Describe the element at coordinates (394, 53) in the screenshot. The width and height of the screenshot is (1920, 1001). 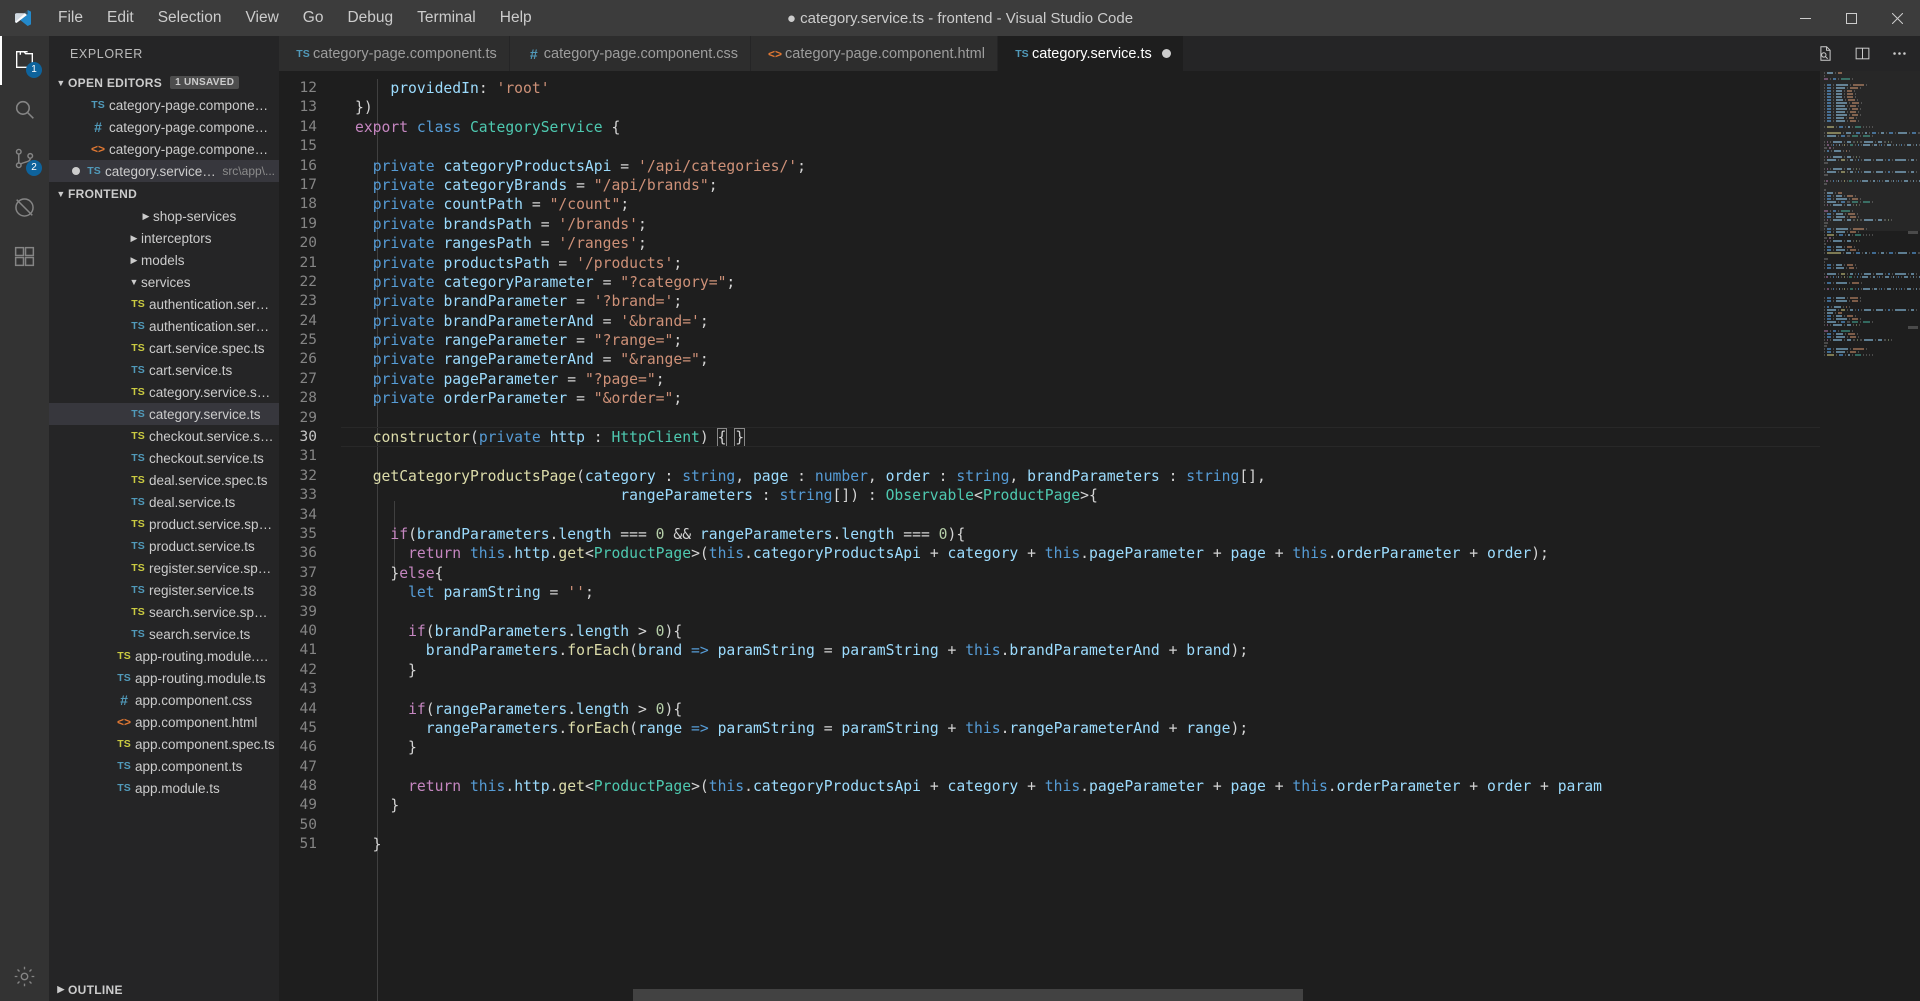
I see `tab-category-page-component-ts: TS category-page.component.ts` at that location.